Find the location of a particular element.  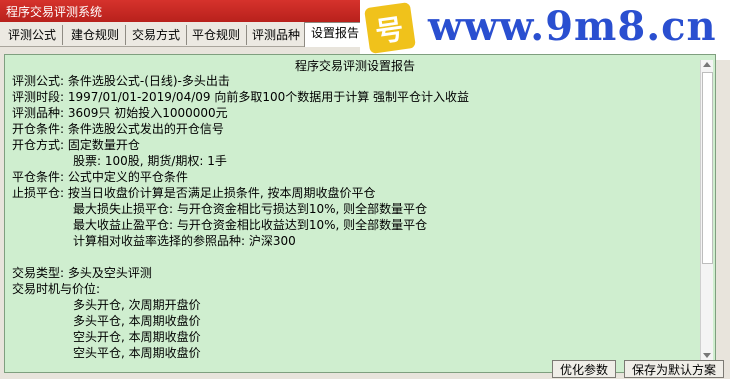

report-line: 最大损失止损平仓: 与开仓资金相比亏损达到10%, 则全部数量平仓 is located at coordinates (250, 209).